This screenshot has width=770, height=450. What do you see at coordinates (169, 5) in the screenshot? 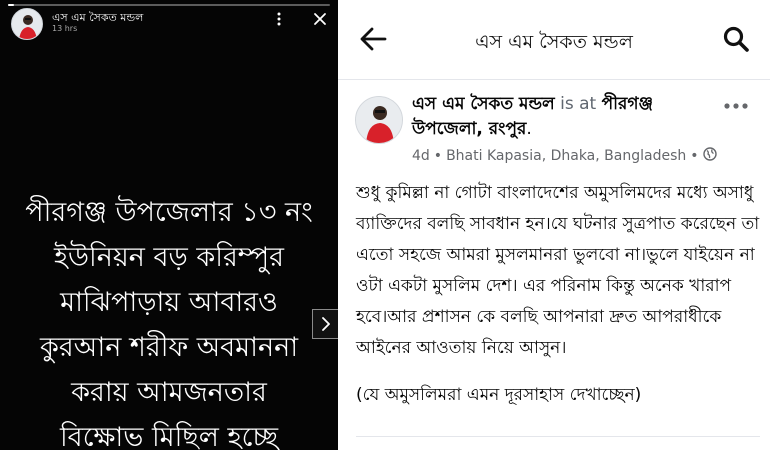
I see `story-progress-bar` at bounding box center [169, 5].